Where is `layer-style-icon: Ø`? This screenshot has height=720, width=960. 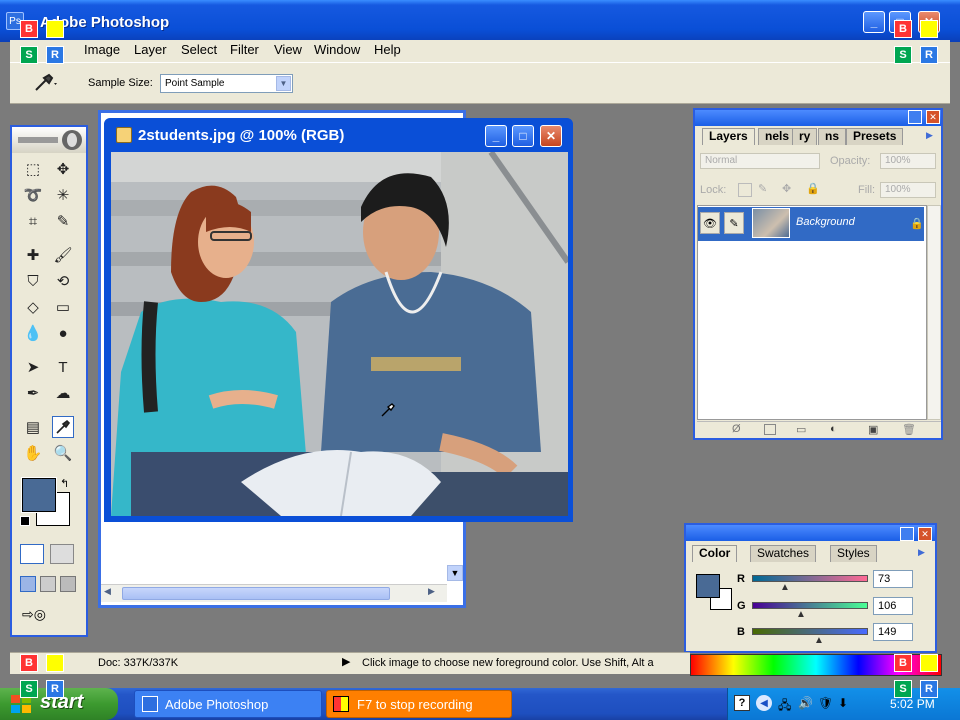
layer-style-icon: Ø is located at coordinates (736, 429).